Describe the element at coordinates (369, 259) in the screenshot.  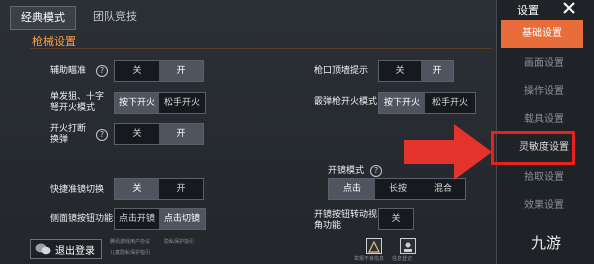
I see `report-label: 举报不良信息` at that location.